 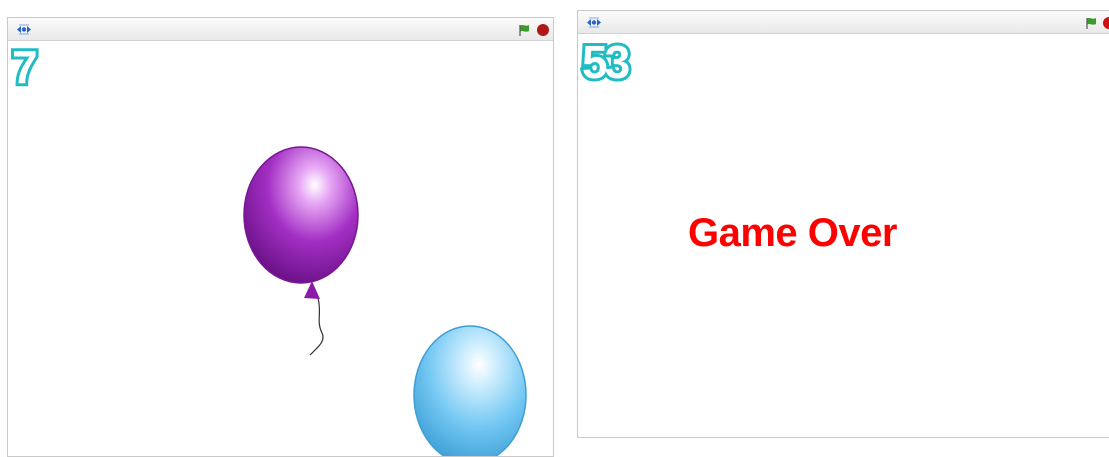 I want to click on score-display: 7, so click(x=24, y=67).